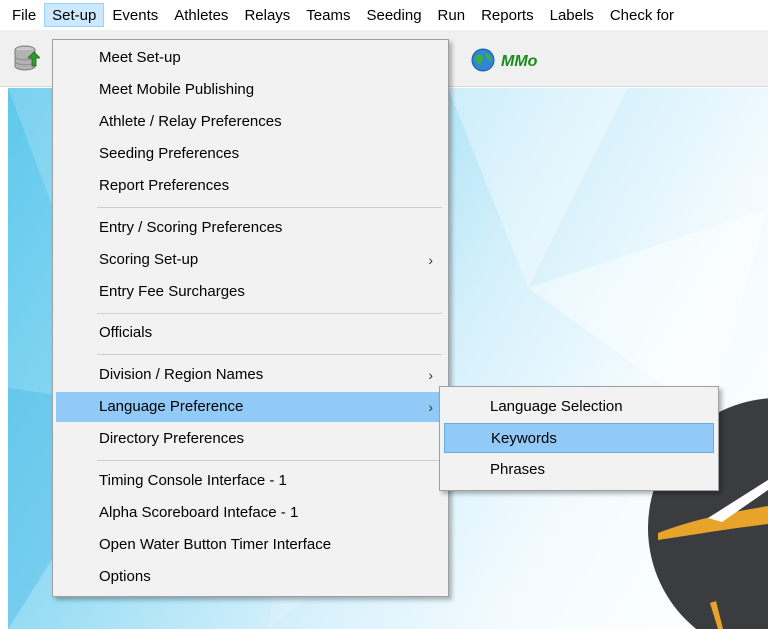 This screenshot has width=768, height=629. I want to click on submenu-item-keywords: Keywords, so click(579, 438).